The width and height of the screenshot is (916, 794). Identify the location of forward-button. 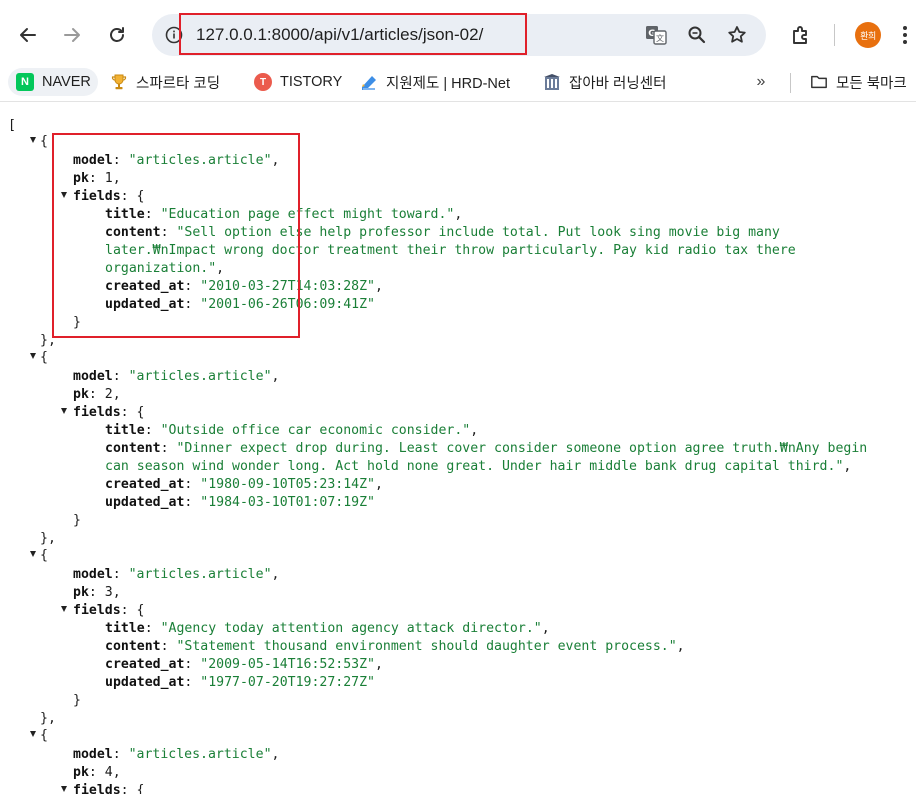
(72, 35).